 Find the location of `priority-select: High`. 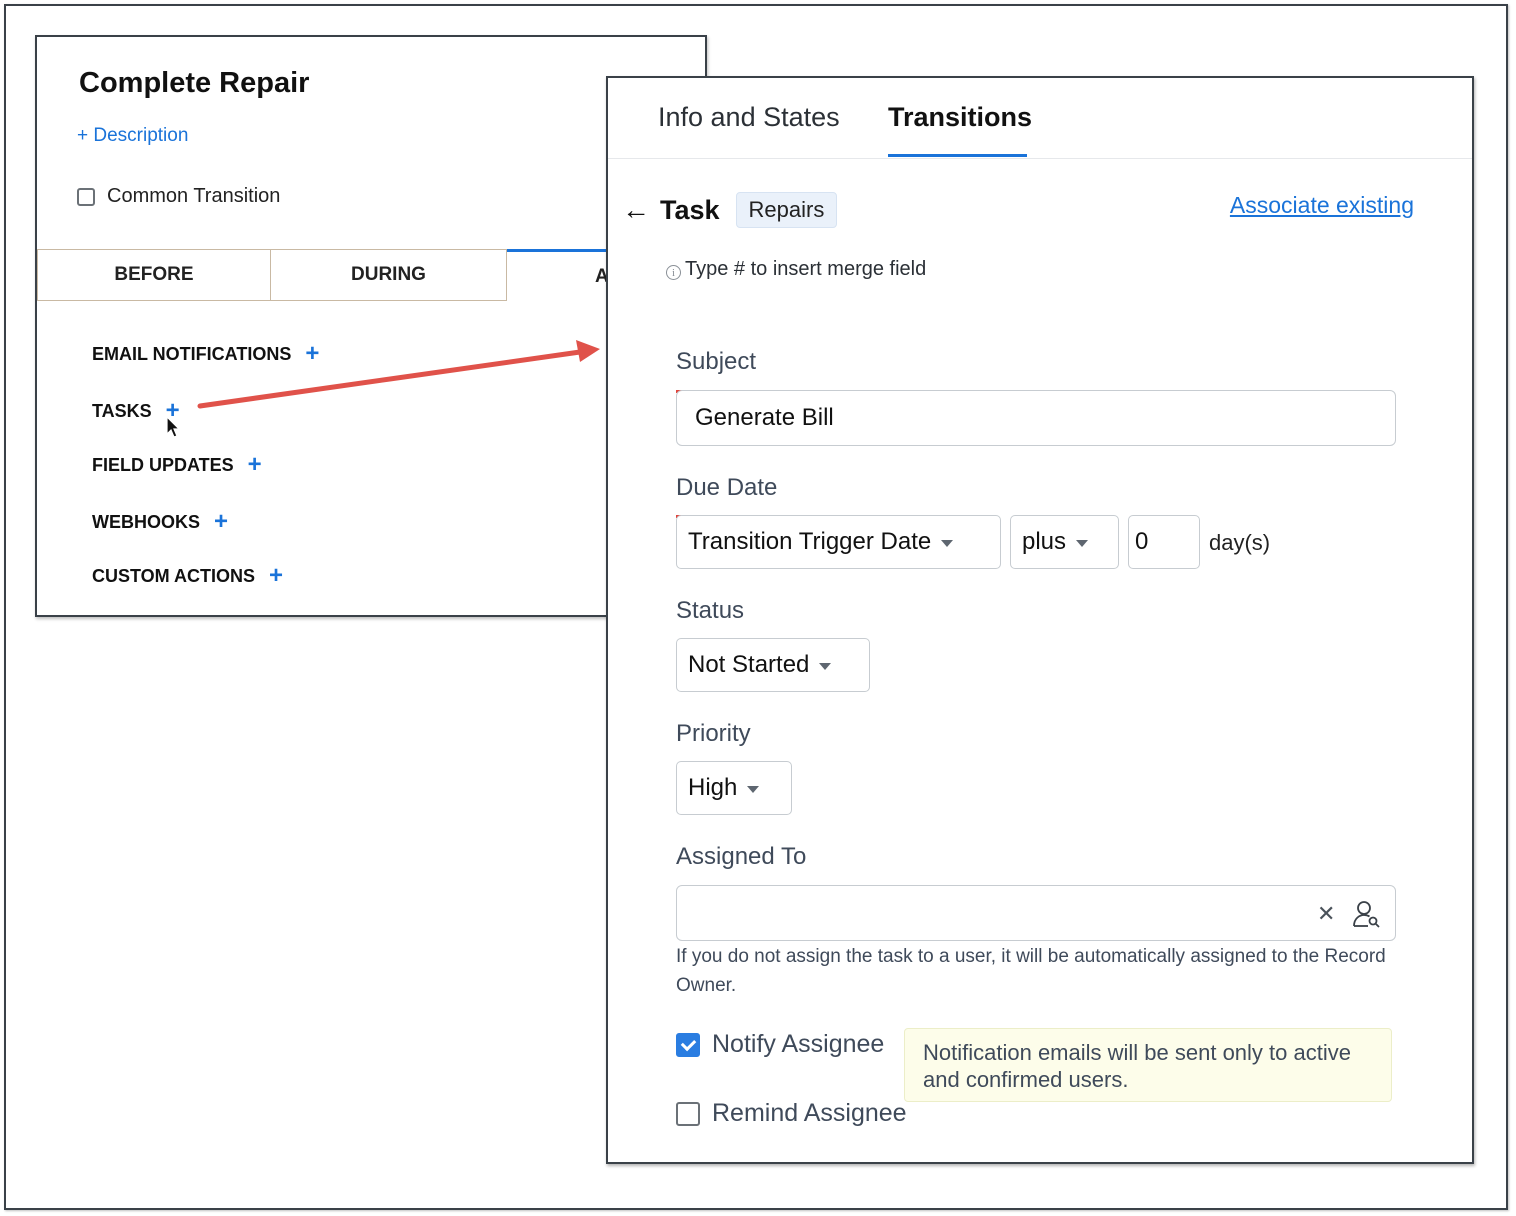

priority-select: High is located at coordinates (734, 788).